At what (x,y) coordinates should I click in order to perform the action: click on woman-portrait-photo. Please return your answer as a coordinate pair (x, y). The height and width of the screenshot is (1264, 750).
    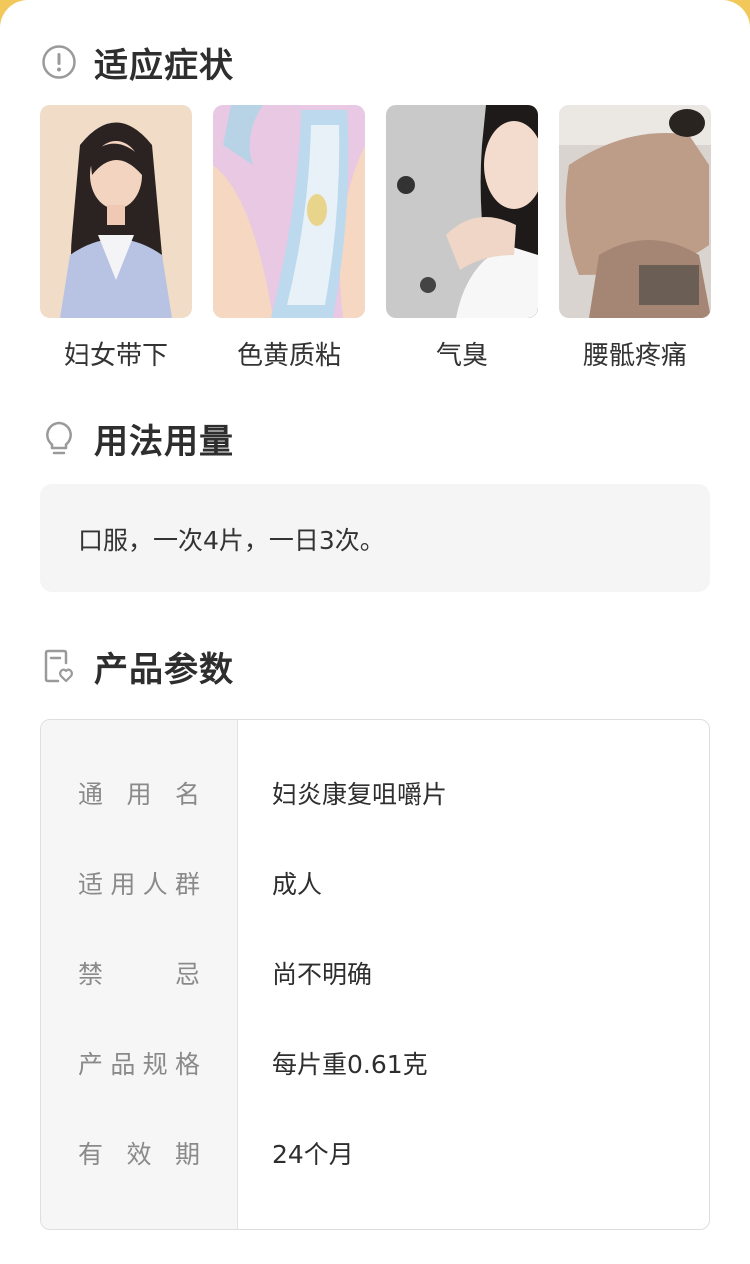
    Looking at the image, I should click on (116, 211).